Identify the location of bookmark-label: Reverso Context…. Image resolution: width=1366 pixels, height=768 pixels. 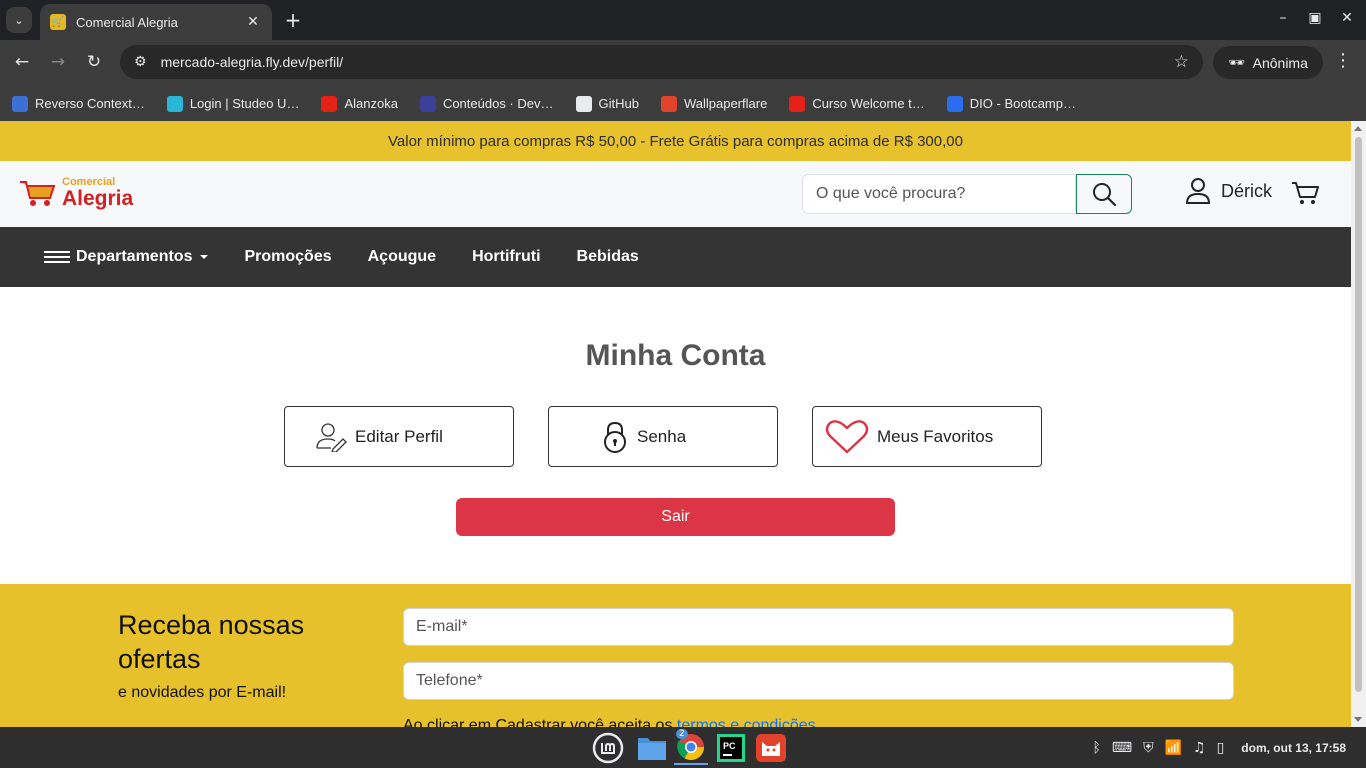
(90, 103).